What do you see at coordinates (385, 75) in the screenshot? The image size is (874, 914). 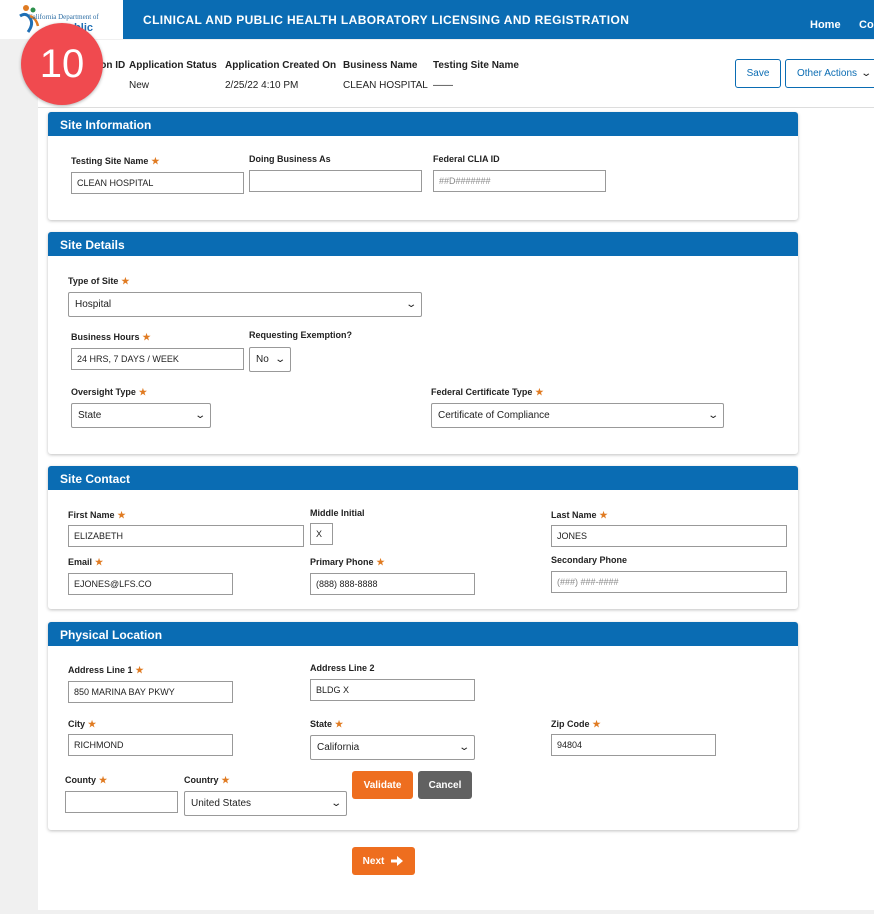 I see `summary-business-name: Business Name CLEAN HOSPITAL` at bounding box center [385, 75].